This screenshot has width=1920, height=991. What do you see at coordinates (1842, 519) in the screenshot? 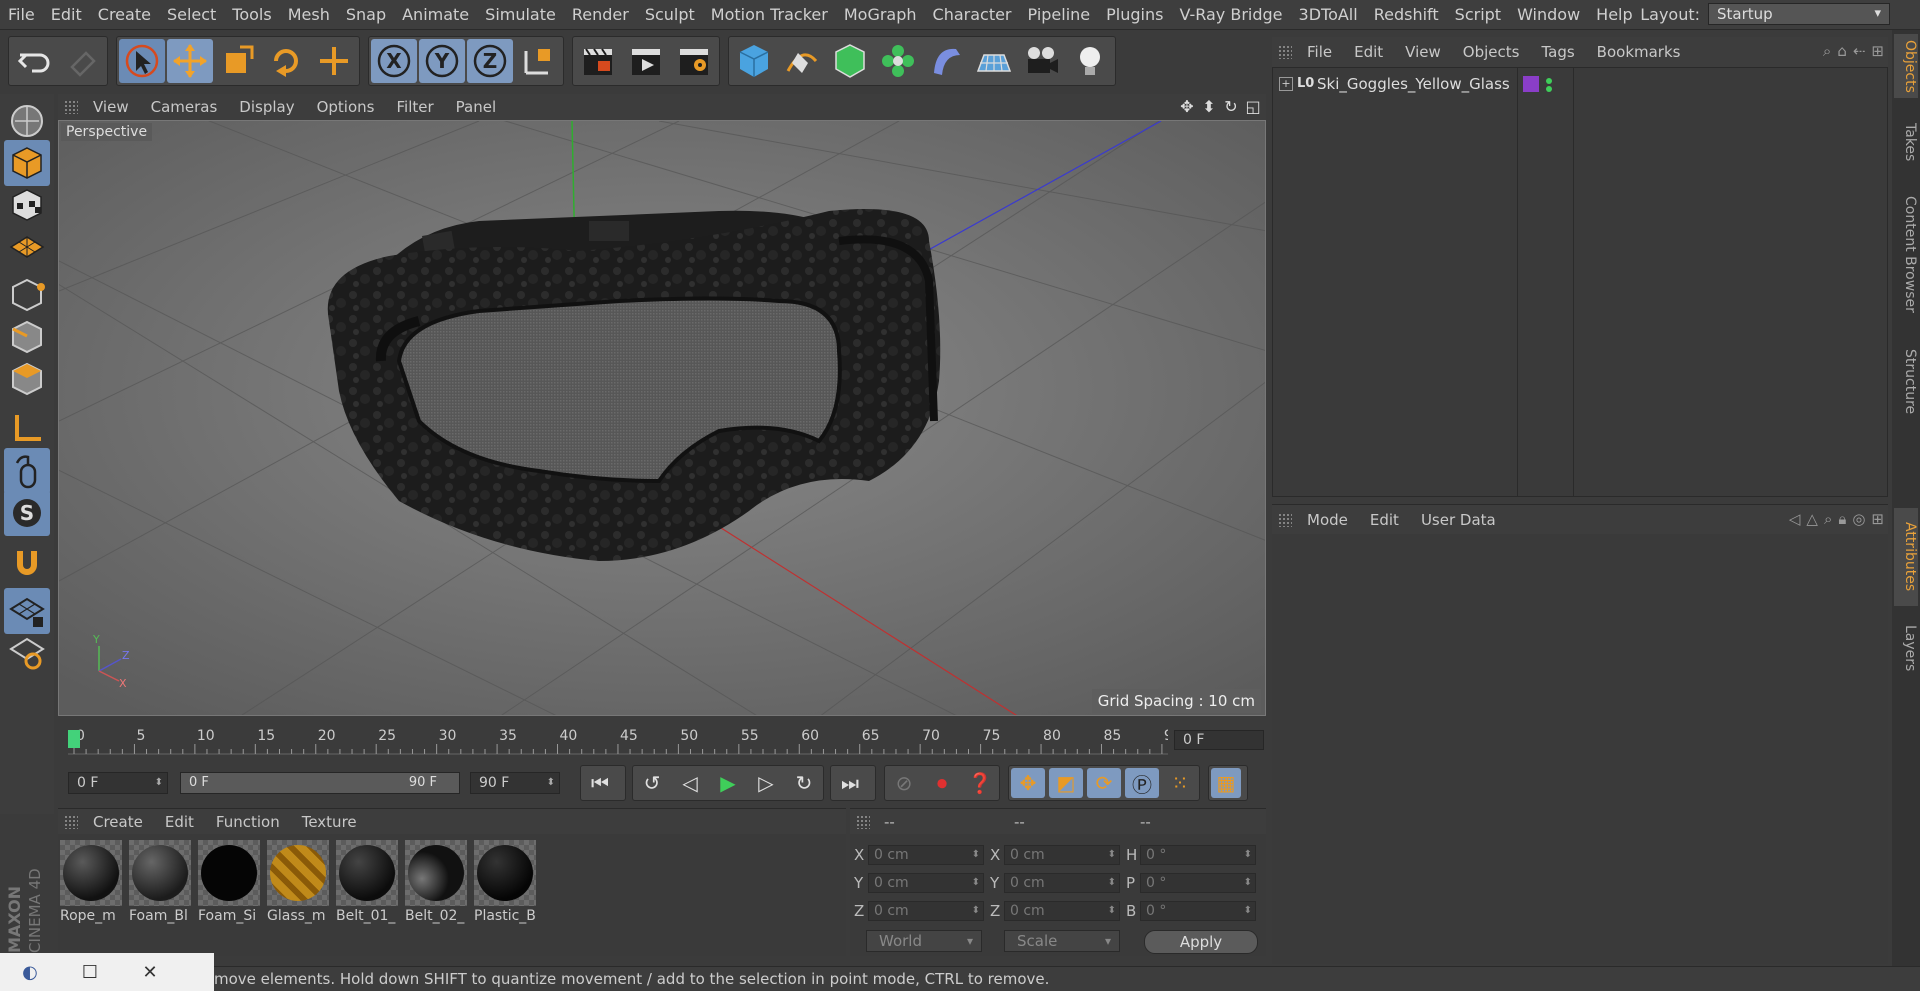
I see `lock-icon: 🔒︎` at bounding box center [1842, 519].